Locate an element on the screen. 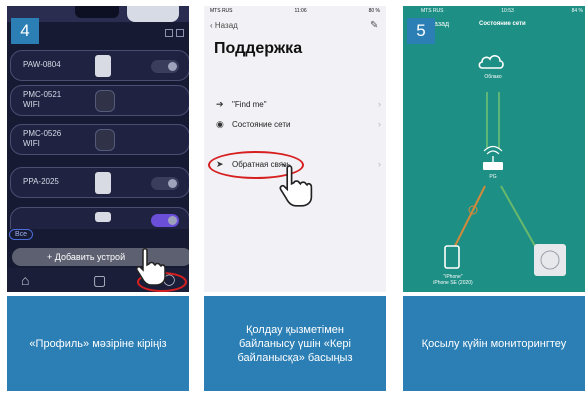 This screenshot has width=588, height=393. device-card-paw-0804: PAW-0804 is located at coordinates (99, 65).